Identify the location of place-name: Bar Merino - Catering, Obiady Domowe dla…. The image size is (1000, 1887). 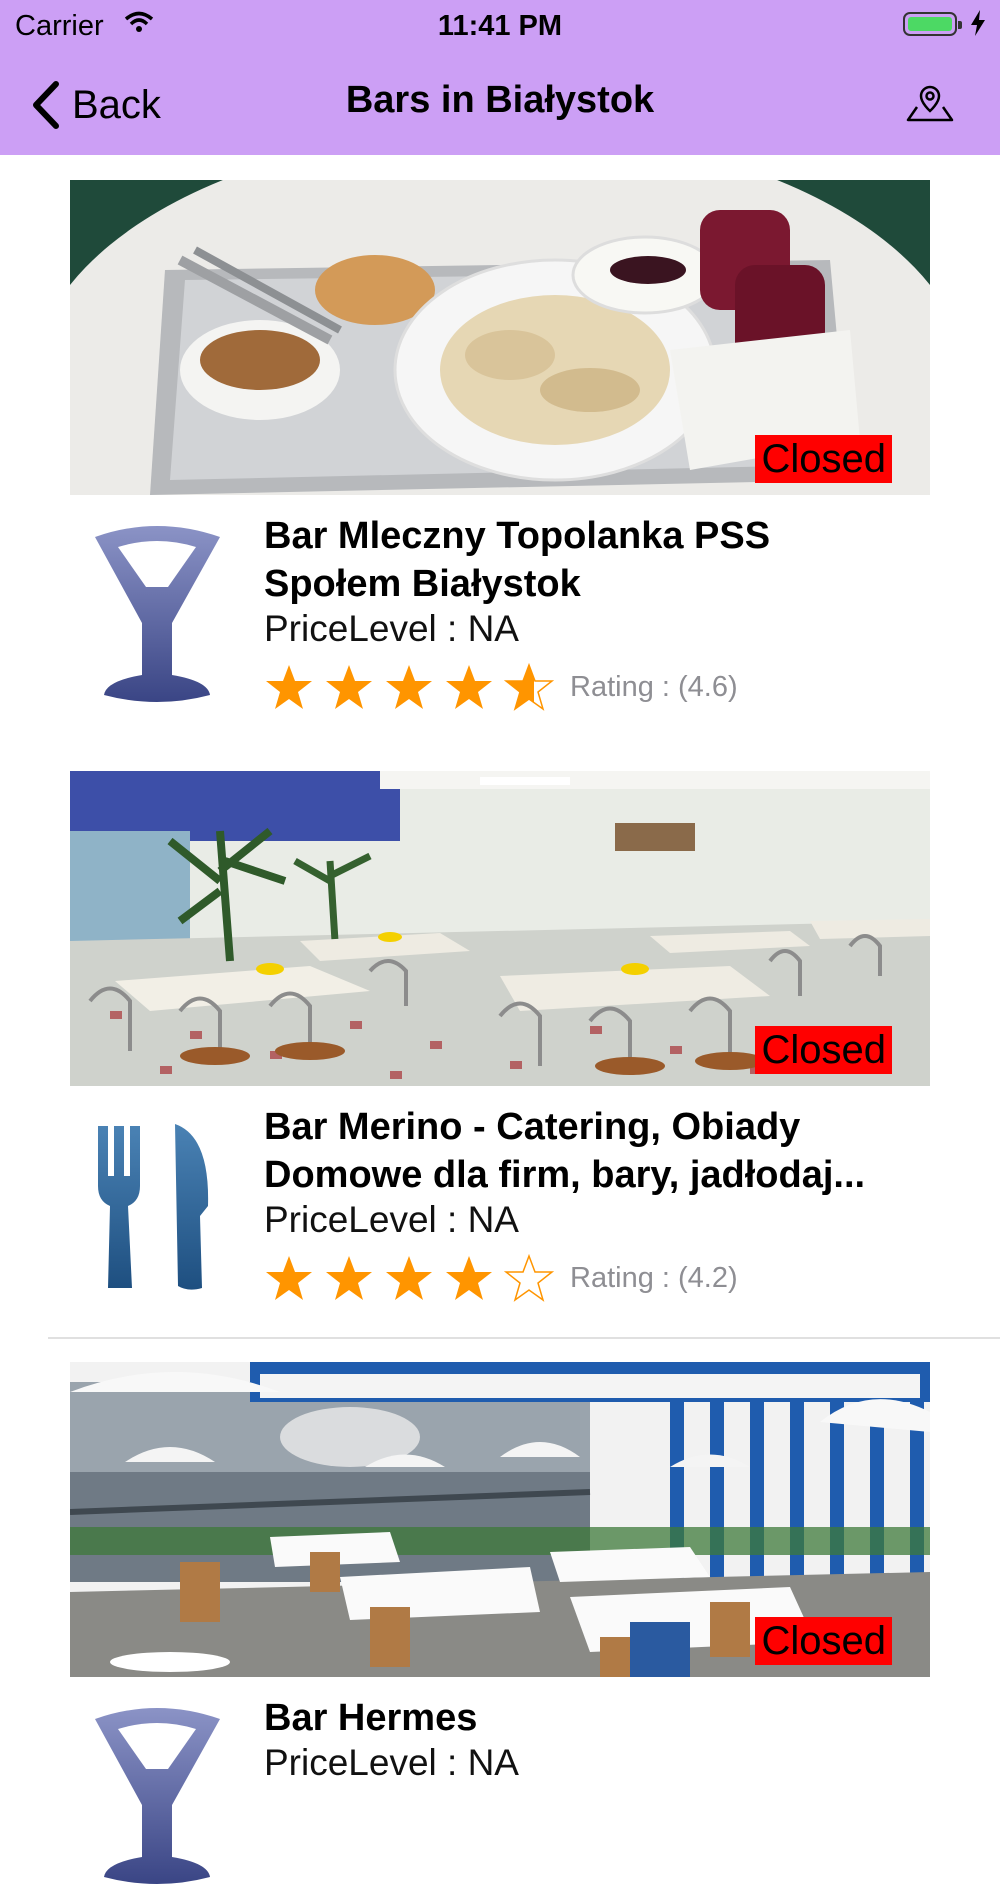
(565, 1151).